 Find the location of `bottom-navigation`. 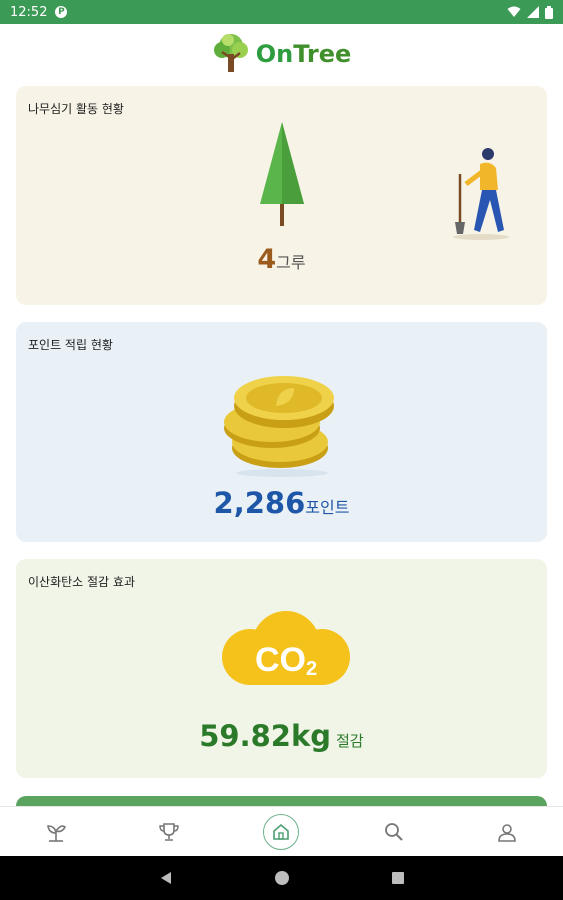

bottom-navigation is located at coordinates (281, 831).